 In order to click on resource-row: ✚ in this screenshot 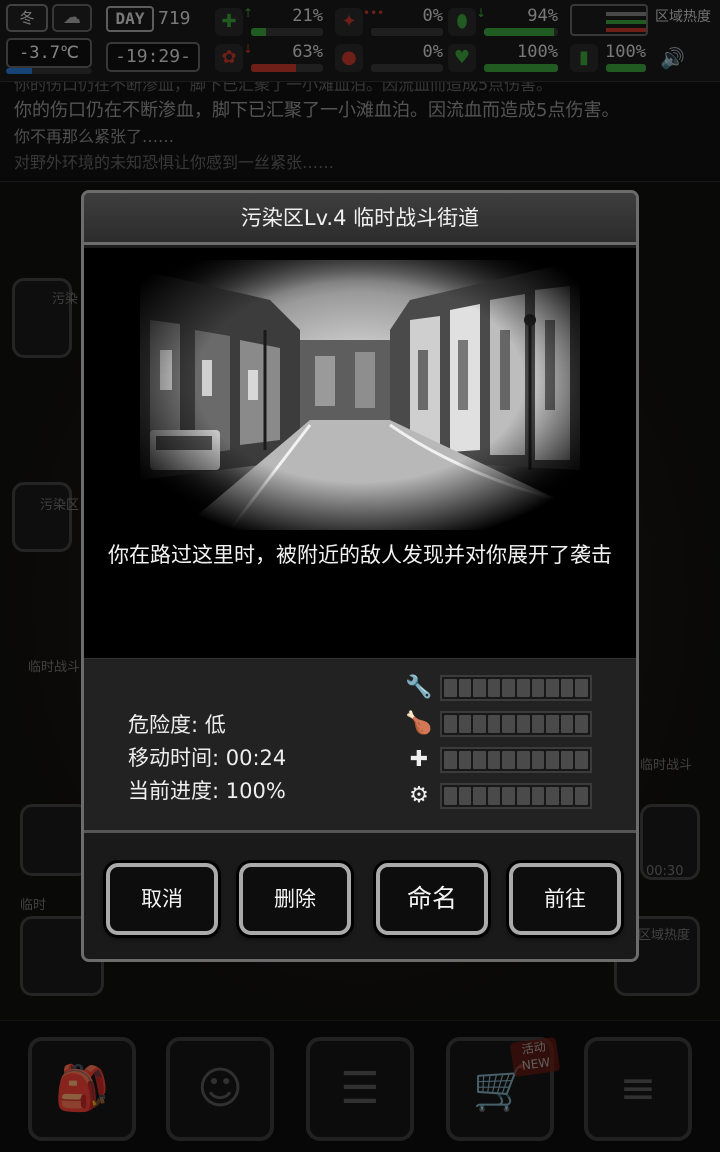, I will do `click(499, 760)`.